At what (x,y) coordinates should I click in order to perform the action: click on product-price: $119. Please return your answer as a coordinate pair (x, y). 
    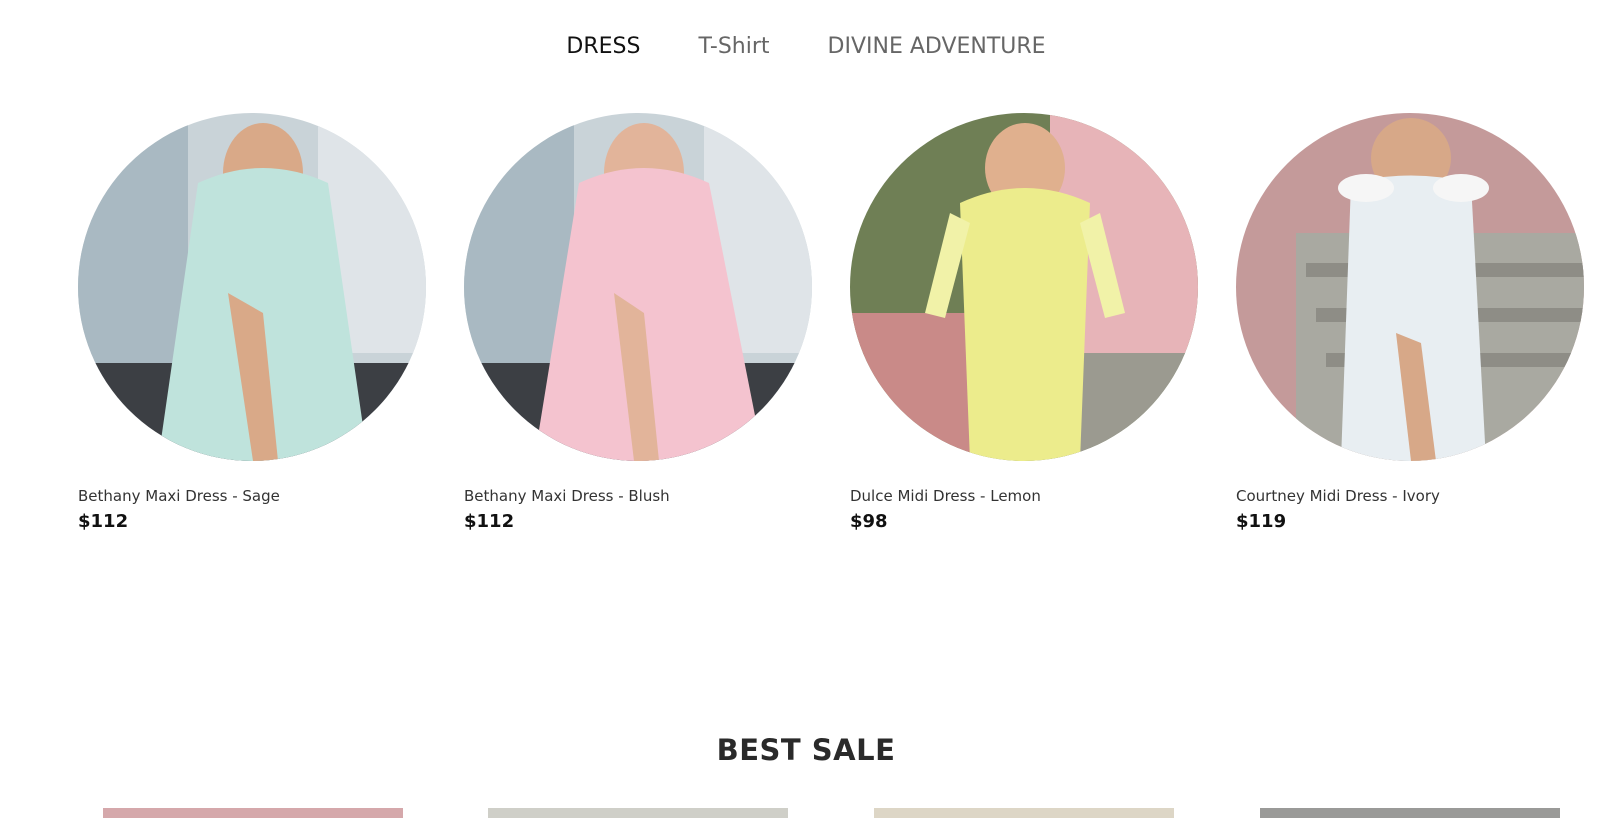
    Looking at the image, I should click on (1261, 521).